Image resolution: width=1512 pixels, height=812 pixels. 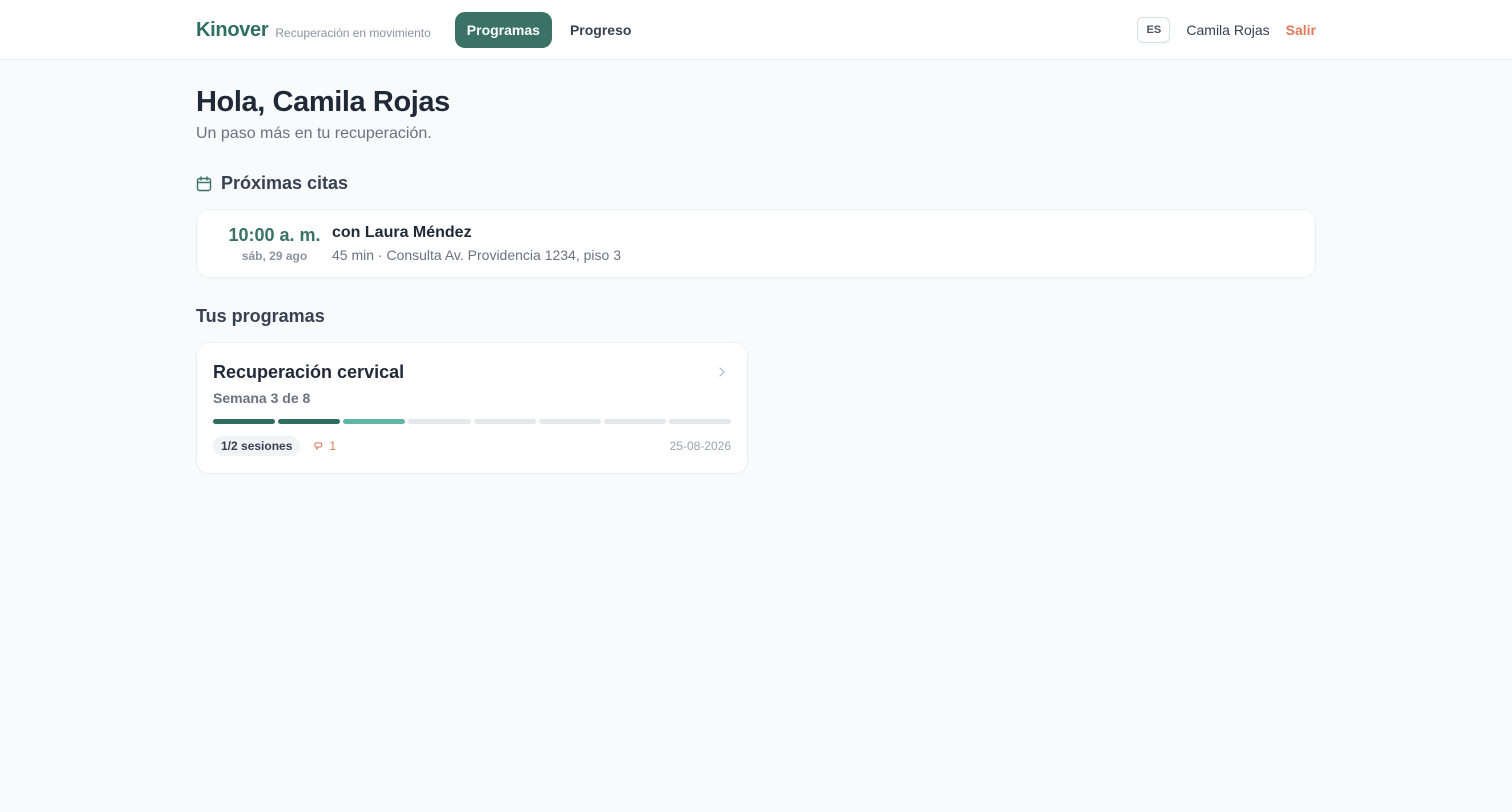 I want to click on language-switcher-button: ES, so click(x=1154, y=30).